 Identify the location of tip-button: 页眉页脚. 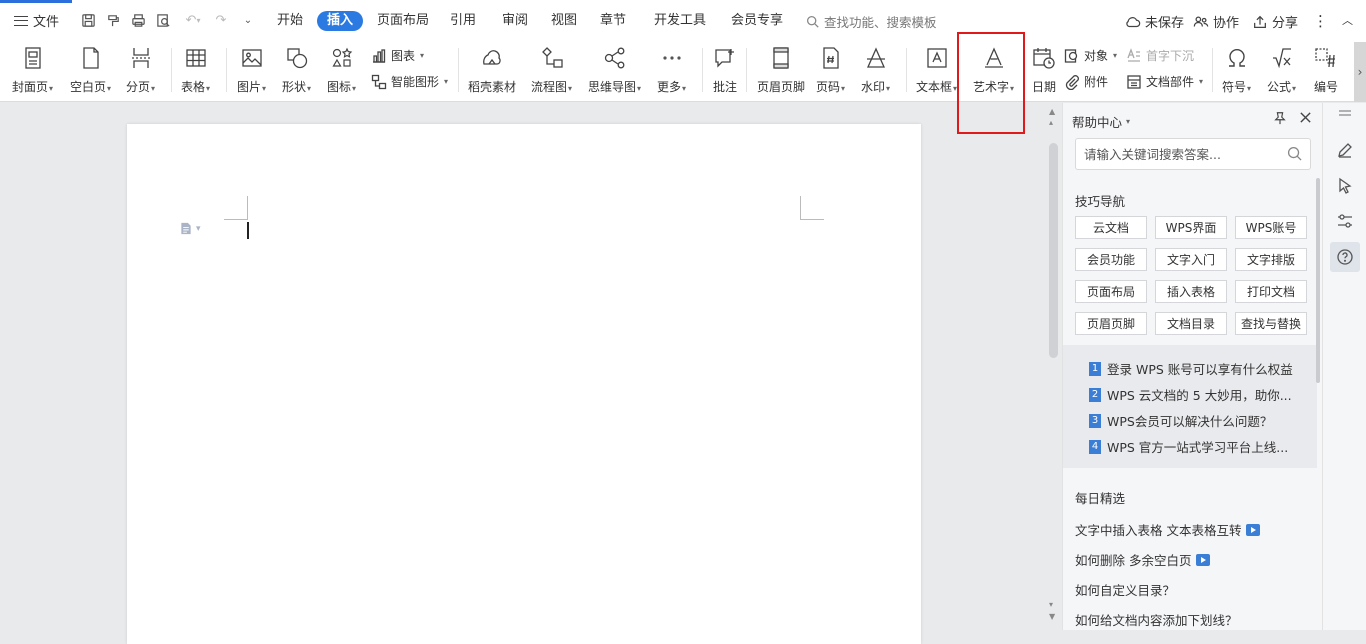
(1111, 323).